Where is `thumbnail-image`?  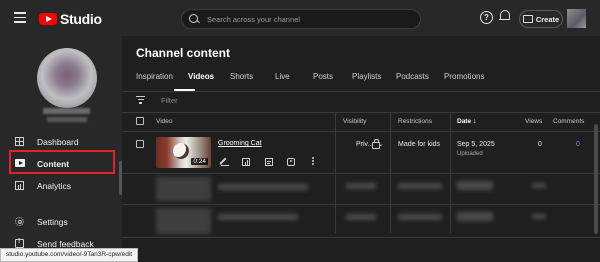 thumbnail-image is located at coordinates (181, 151).